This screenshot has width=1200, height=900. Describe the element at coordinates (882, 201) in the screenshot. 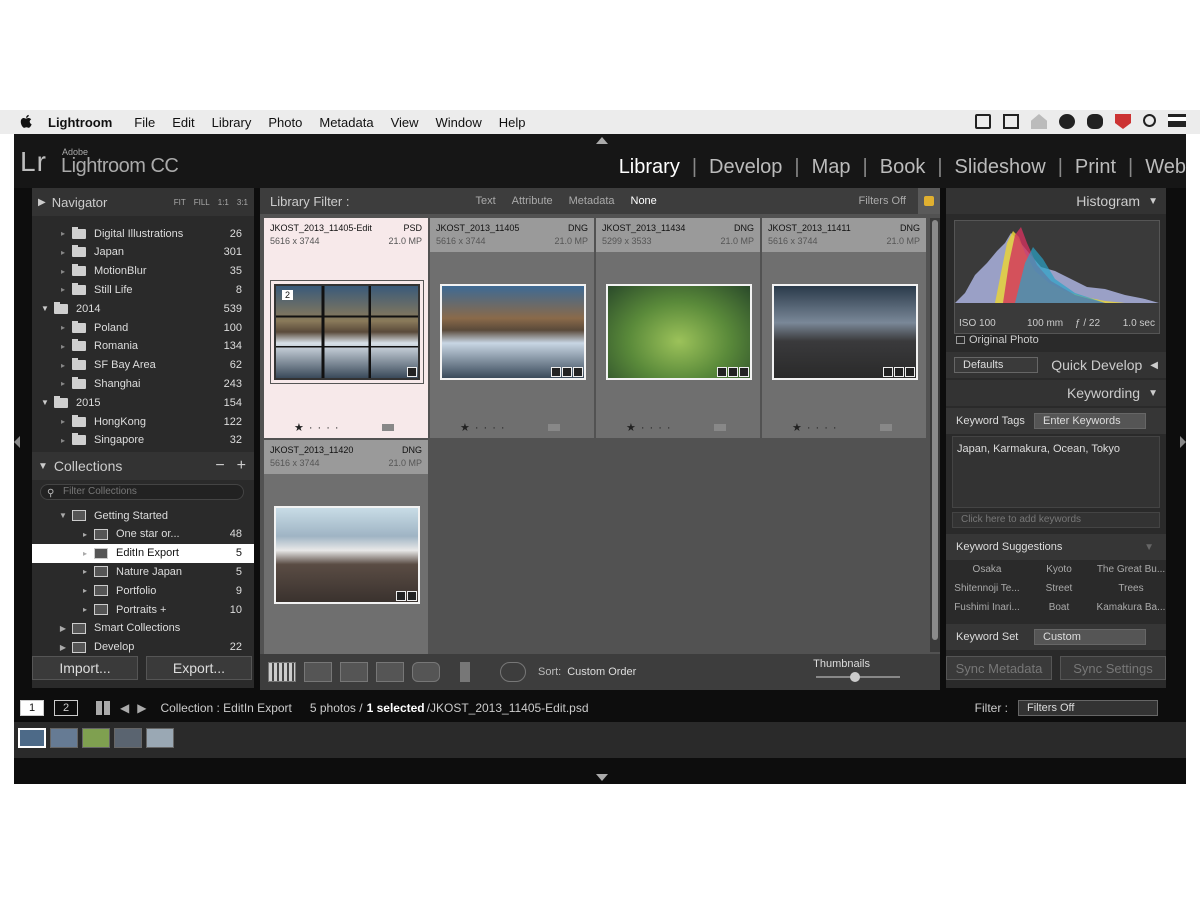

I see `filters-off-dropdown: Filters Off` at that location.